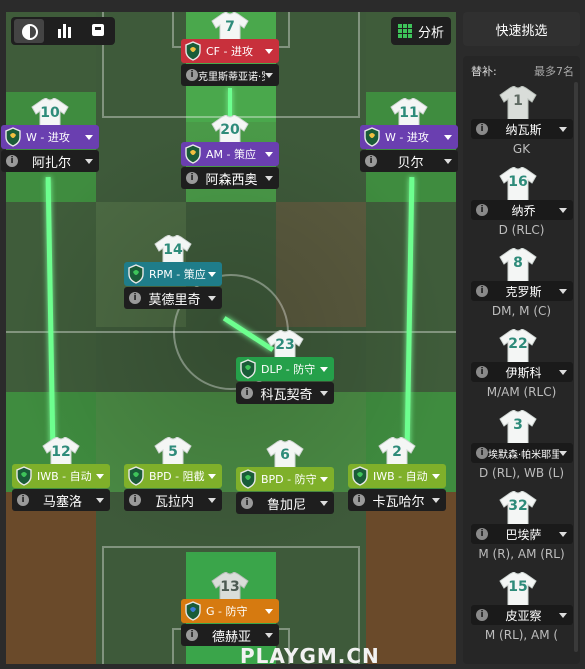  I want to click on player-name-selector: i 阿森西奥, so click(230, 178).